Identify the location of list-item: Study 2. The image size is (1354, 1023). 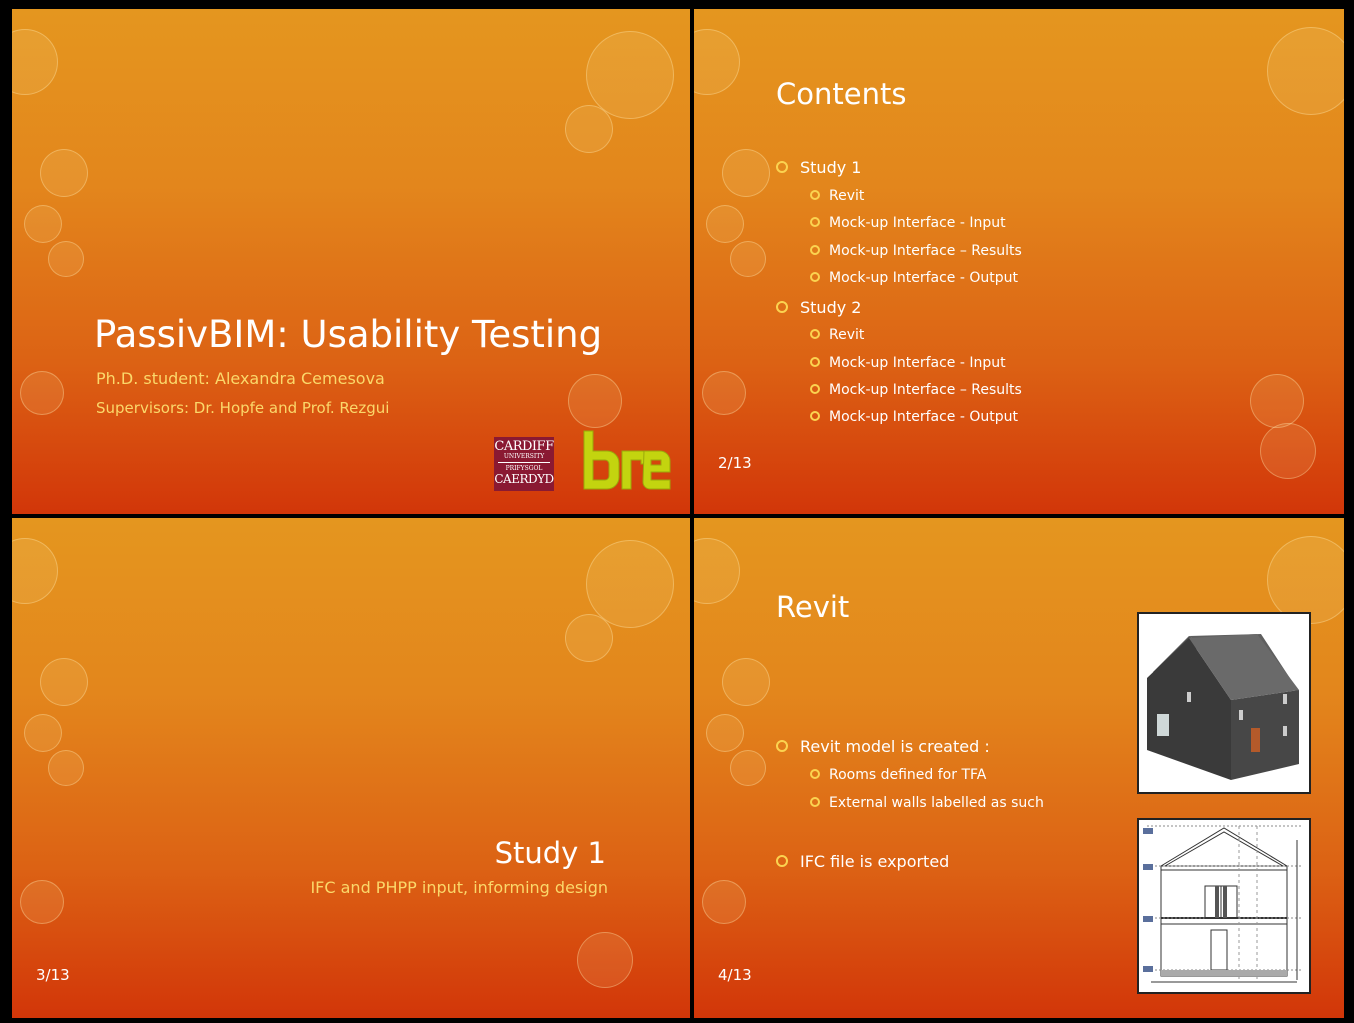
(818, 307).